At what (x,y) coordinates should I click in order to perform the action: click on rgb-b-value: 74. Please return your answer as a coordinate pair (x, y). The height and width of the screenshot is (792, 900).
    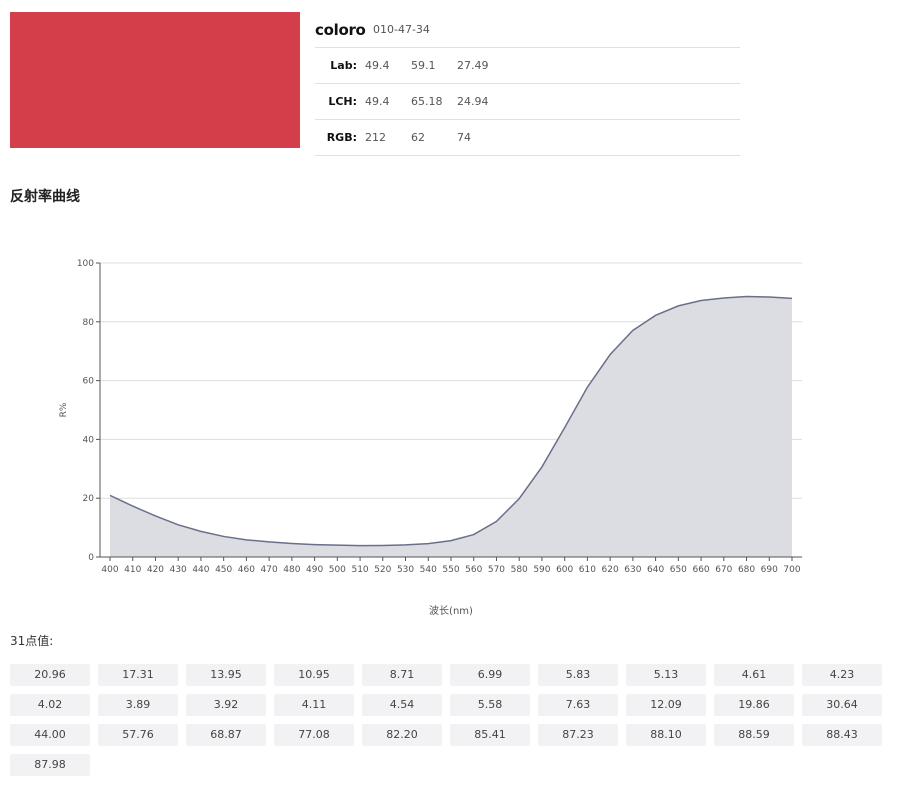
    Looking at the image, I should click on (464, 137).